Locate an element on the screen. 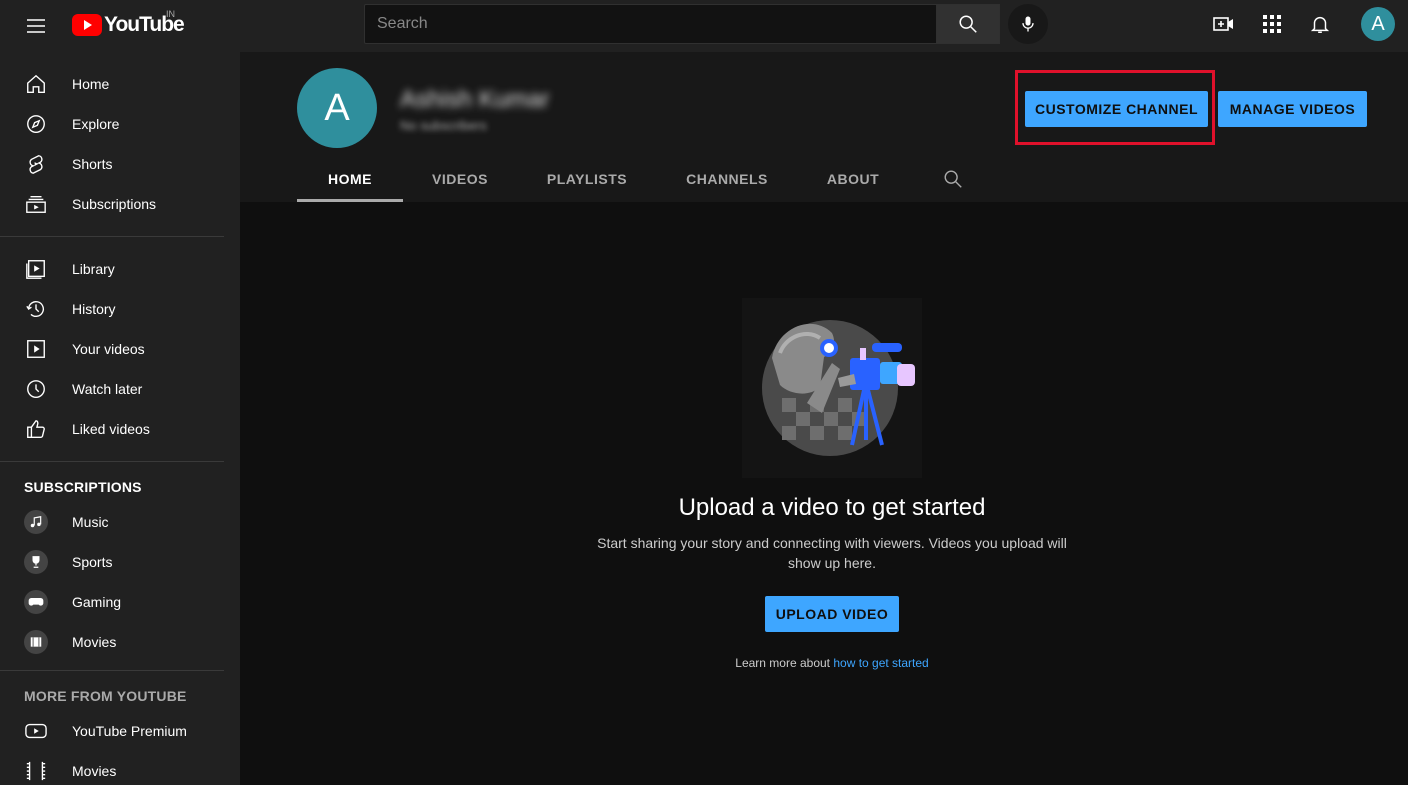 This screenshot has height=785, width=1408. videographer-illustration is located at coordinates (832, 388).